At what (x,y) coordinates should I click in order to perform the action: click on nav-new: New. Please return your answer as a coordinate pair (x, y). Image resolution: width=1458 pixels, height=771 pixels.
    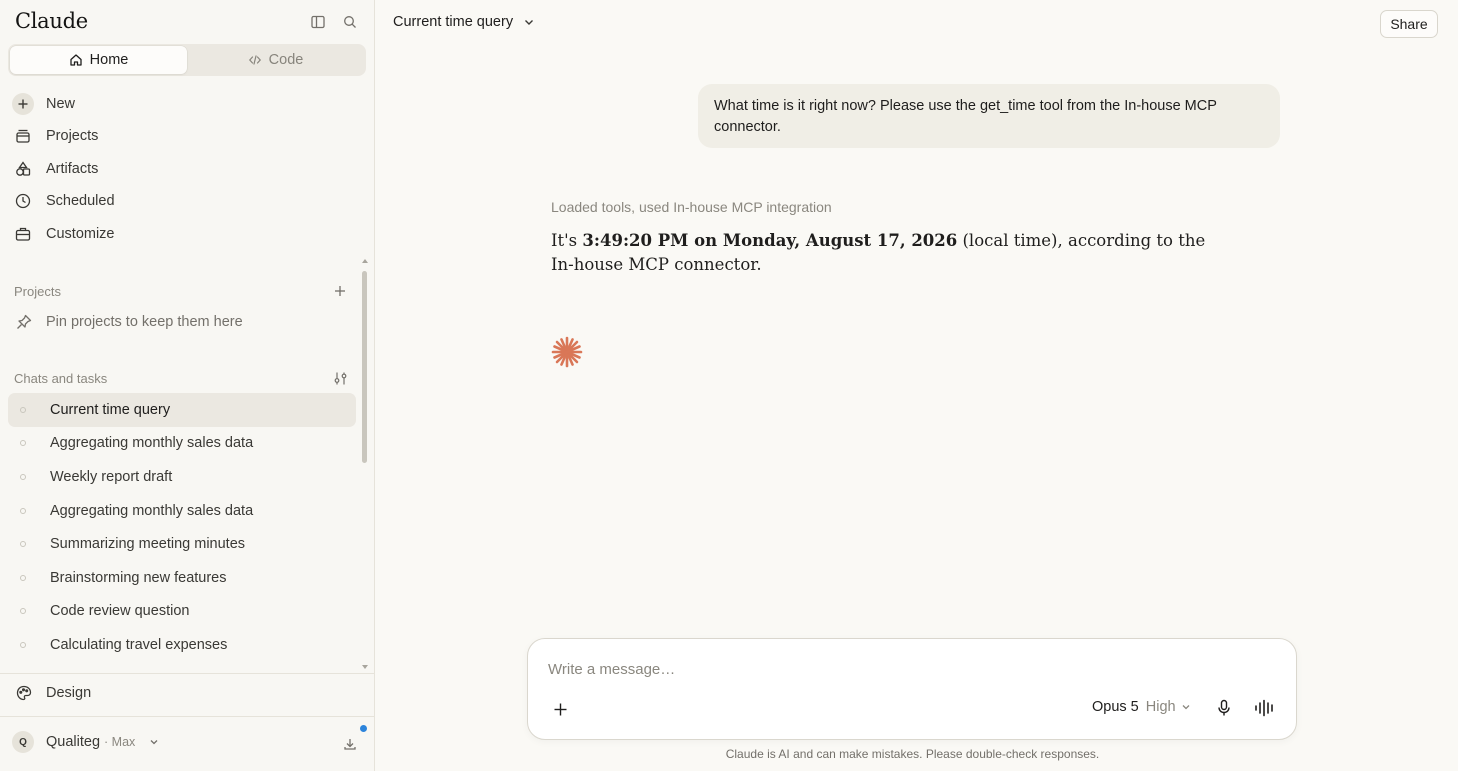
    Looking at the image, I should click on (43, 104).